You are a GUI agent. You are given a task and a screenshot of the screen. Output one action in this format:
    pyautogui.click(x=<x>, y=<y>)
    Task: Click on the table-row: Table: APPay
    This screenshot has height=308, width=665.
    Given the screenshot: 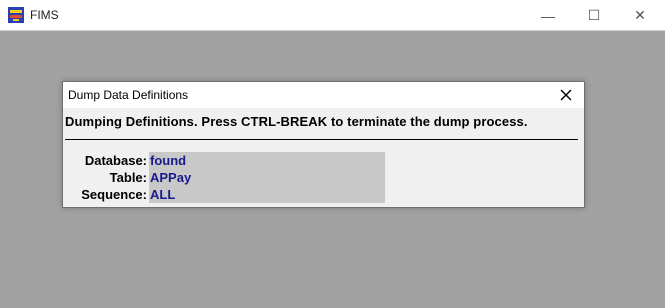 What is the action you would take?
    pyautogui.click(x=163, y=178)
    